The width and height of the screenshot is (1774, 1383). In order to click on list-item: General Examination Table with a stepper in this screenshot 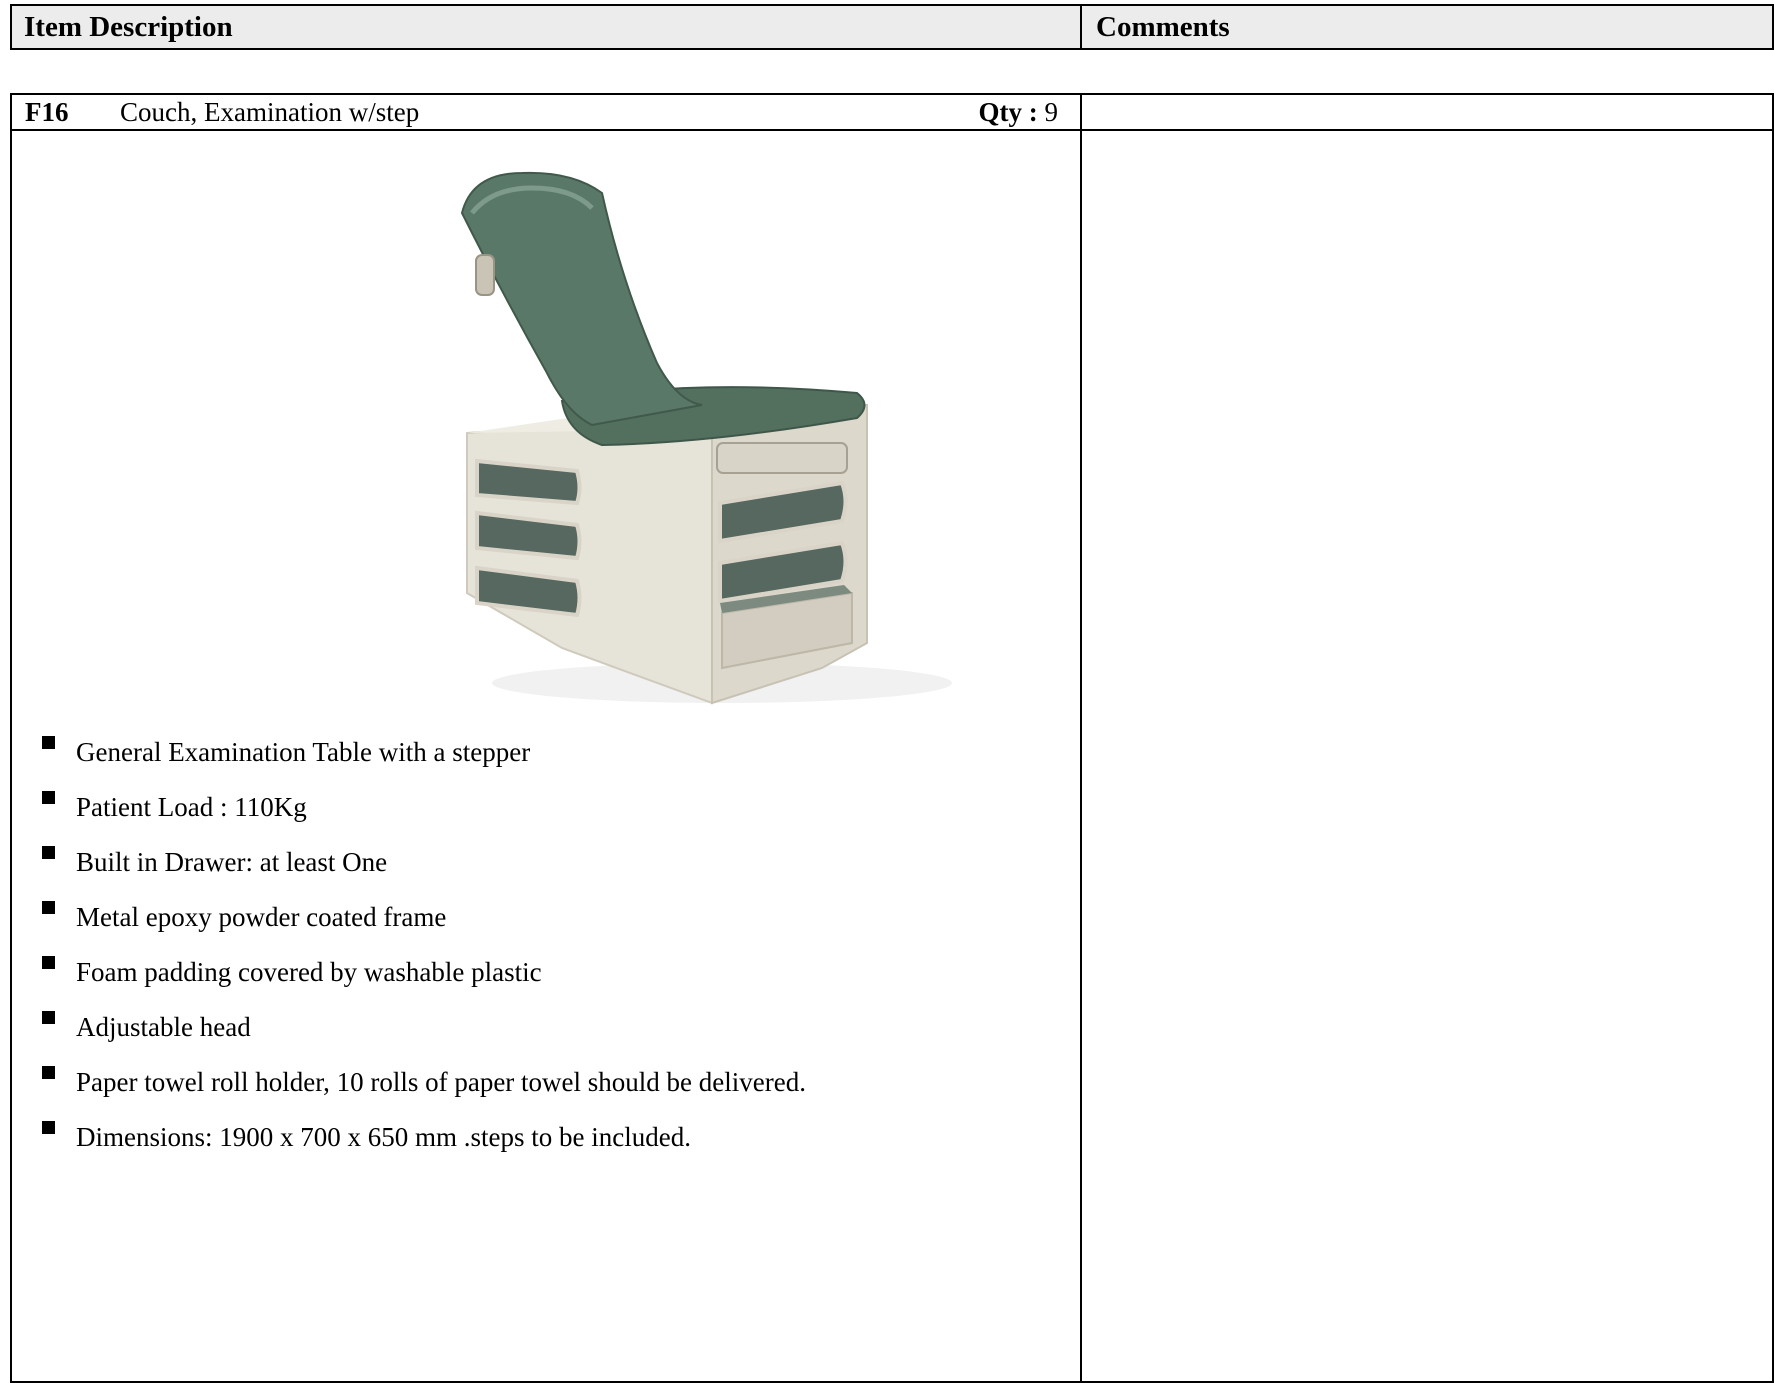, I will do `click(552, 752)`.